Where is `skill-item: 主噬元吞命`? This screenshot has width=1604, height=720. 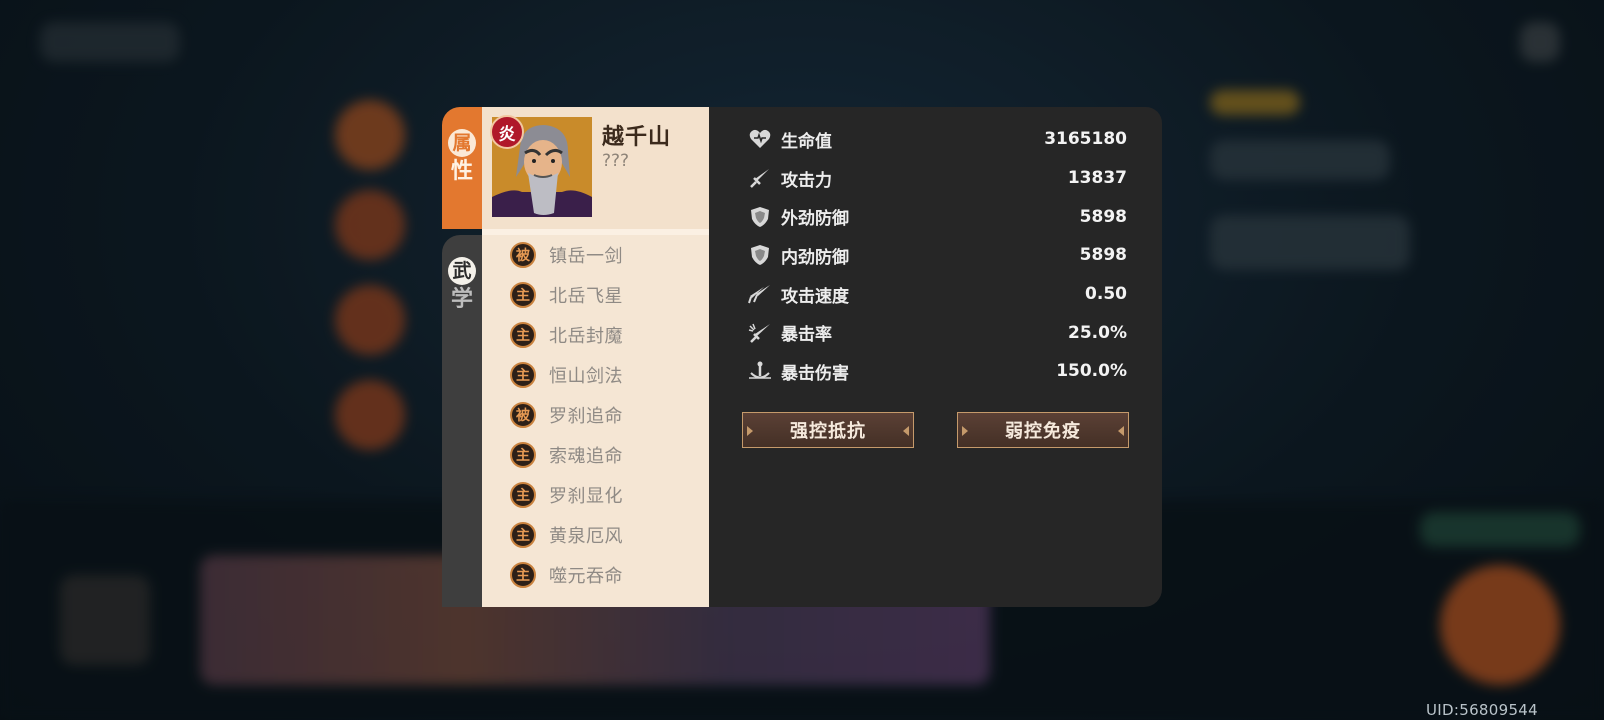 skill-item: 主噬元吞命 is located at coordinates (595, 575).